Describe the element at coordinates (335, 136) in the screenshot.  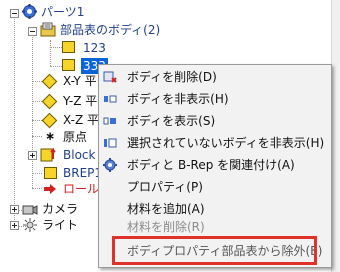
I see `vertical-scrollbar` at that location.